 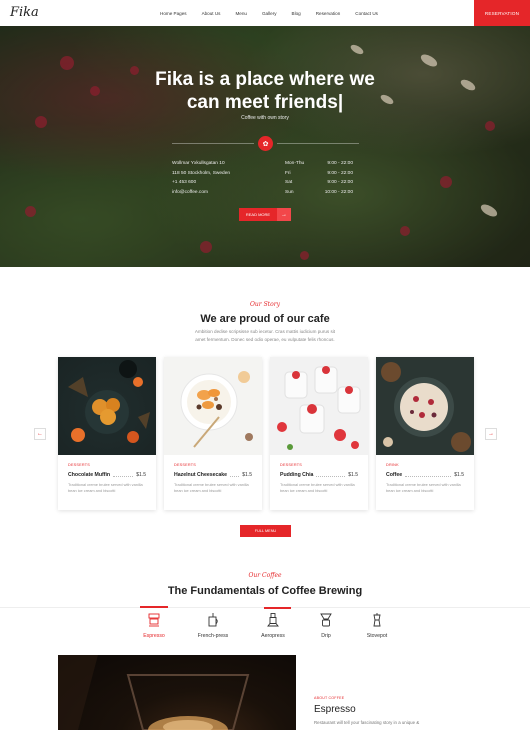 I want to click on tab-label: Stovepot, so click(x=377, y=636).